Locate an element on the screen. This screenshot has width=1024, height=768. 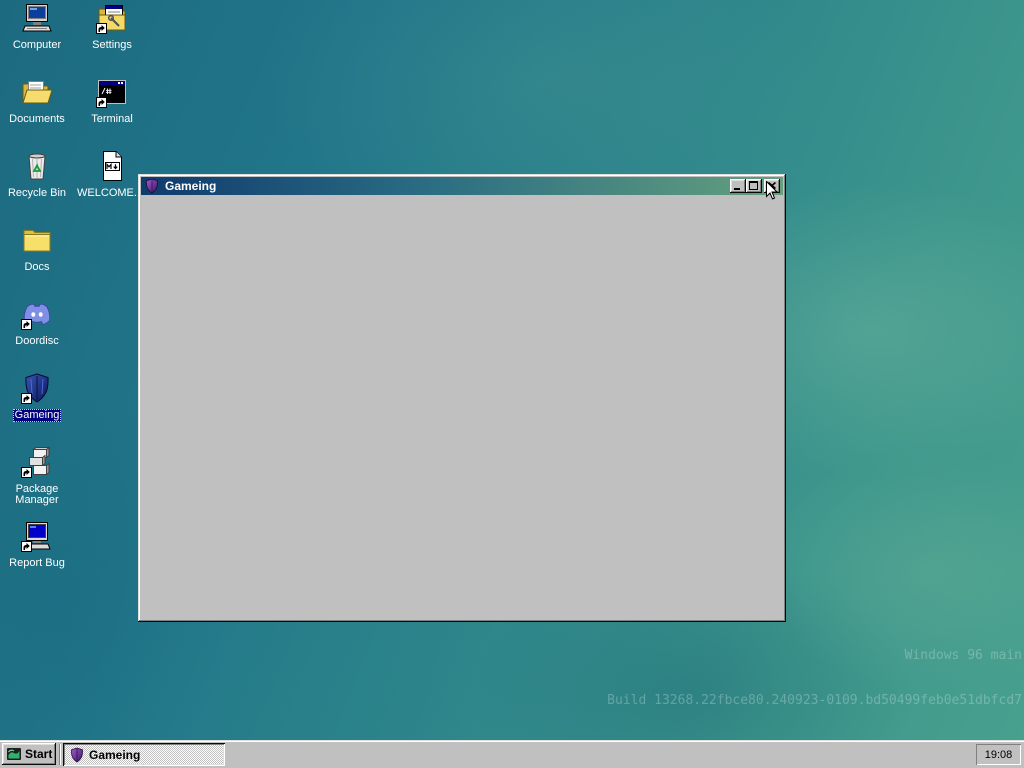
maximize-icon is located at coordinates (753, 185).